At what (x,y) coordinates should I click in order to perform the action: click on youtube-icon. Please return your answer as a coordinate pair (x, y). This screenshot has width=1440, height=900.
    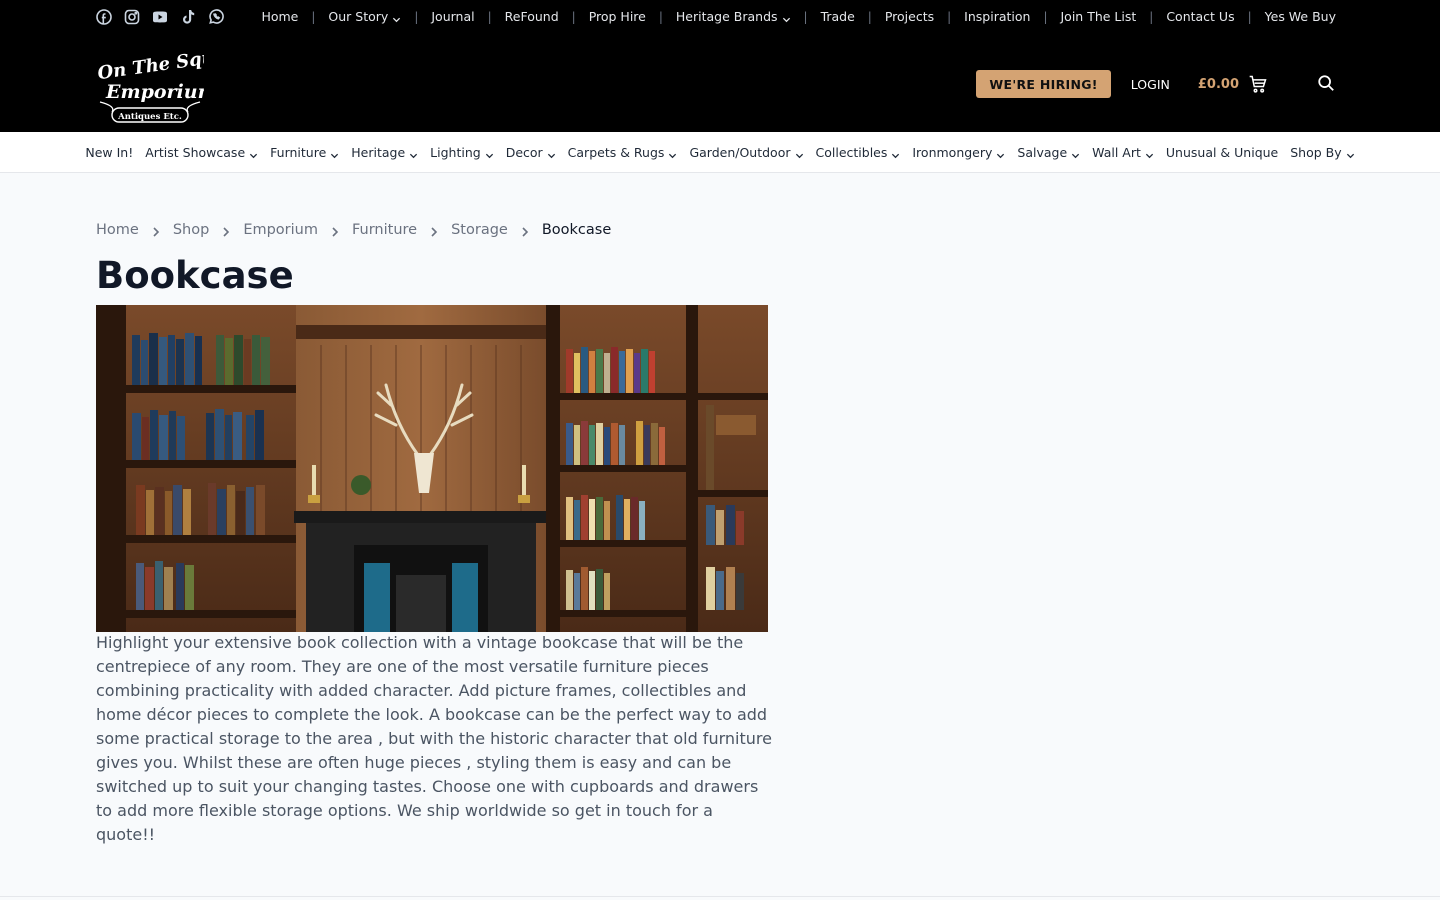
    Looking at the image, I should click on (160, 17).